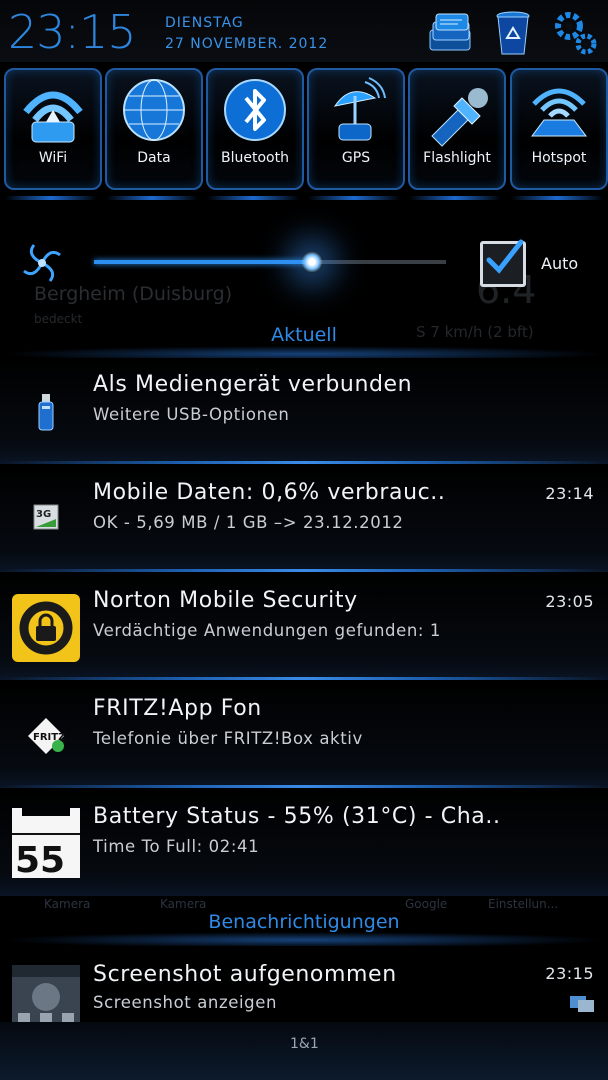 The height and width of the screenshot is (1080, 608). Describe the element at coordinates (43, 514) in the screenshot. I see `svg-text: 3G` at that location.